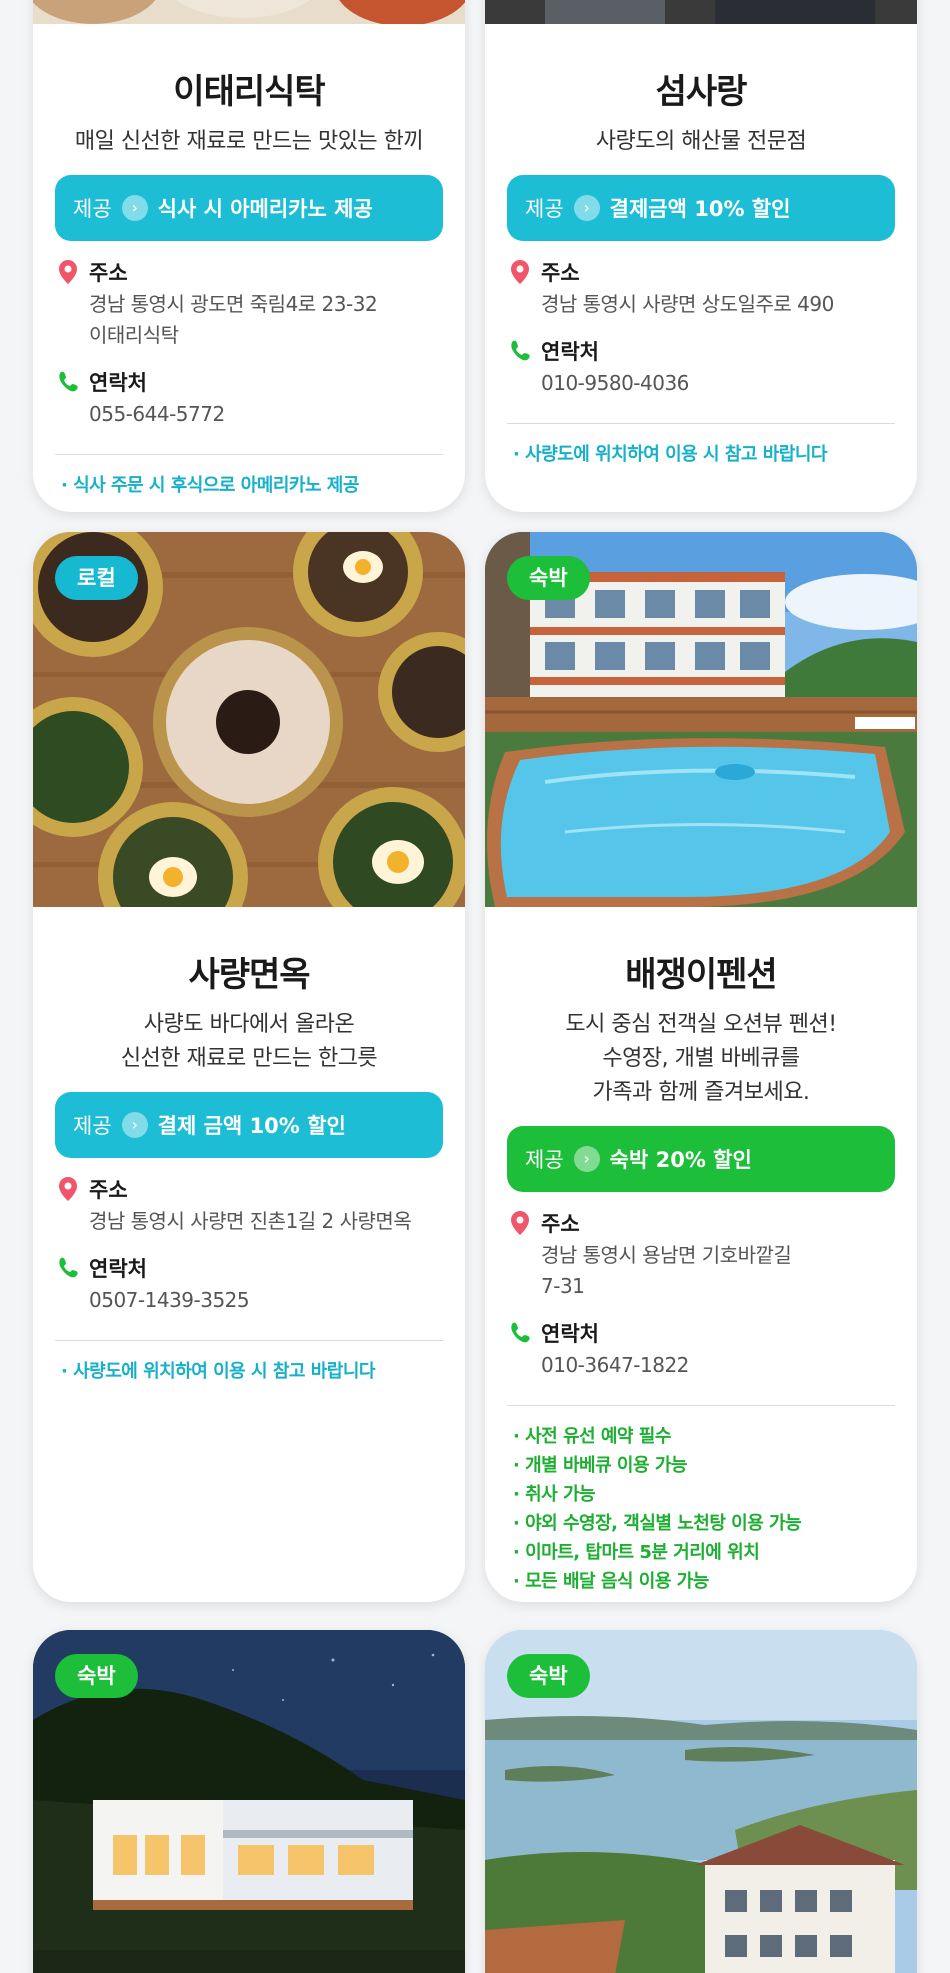 This screenshot has width=950, height=1973. I want to click on address-section: 주소 경남 통영시 사량면 진촌1길 2 사량면옥, so click(249, 1205).